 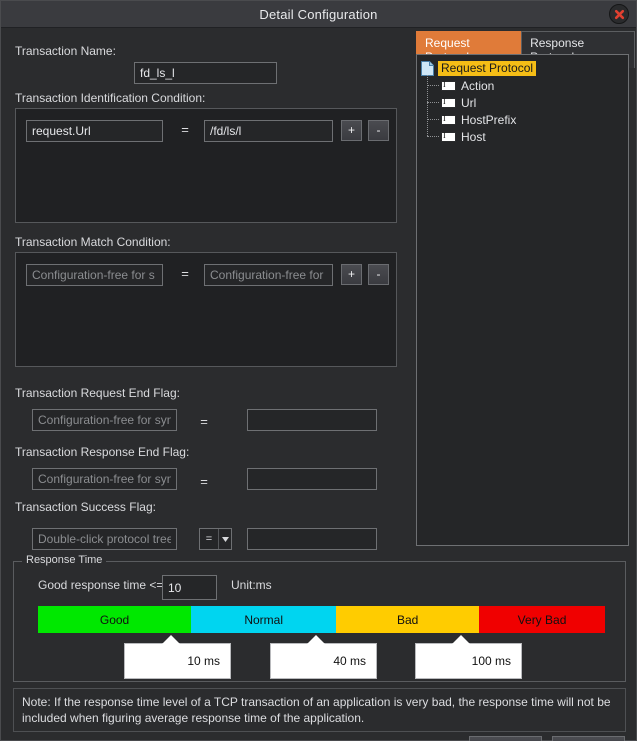 I want to click on success-flag-label: Transaction Success Flag:, so click(x=85, y=507).